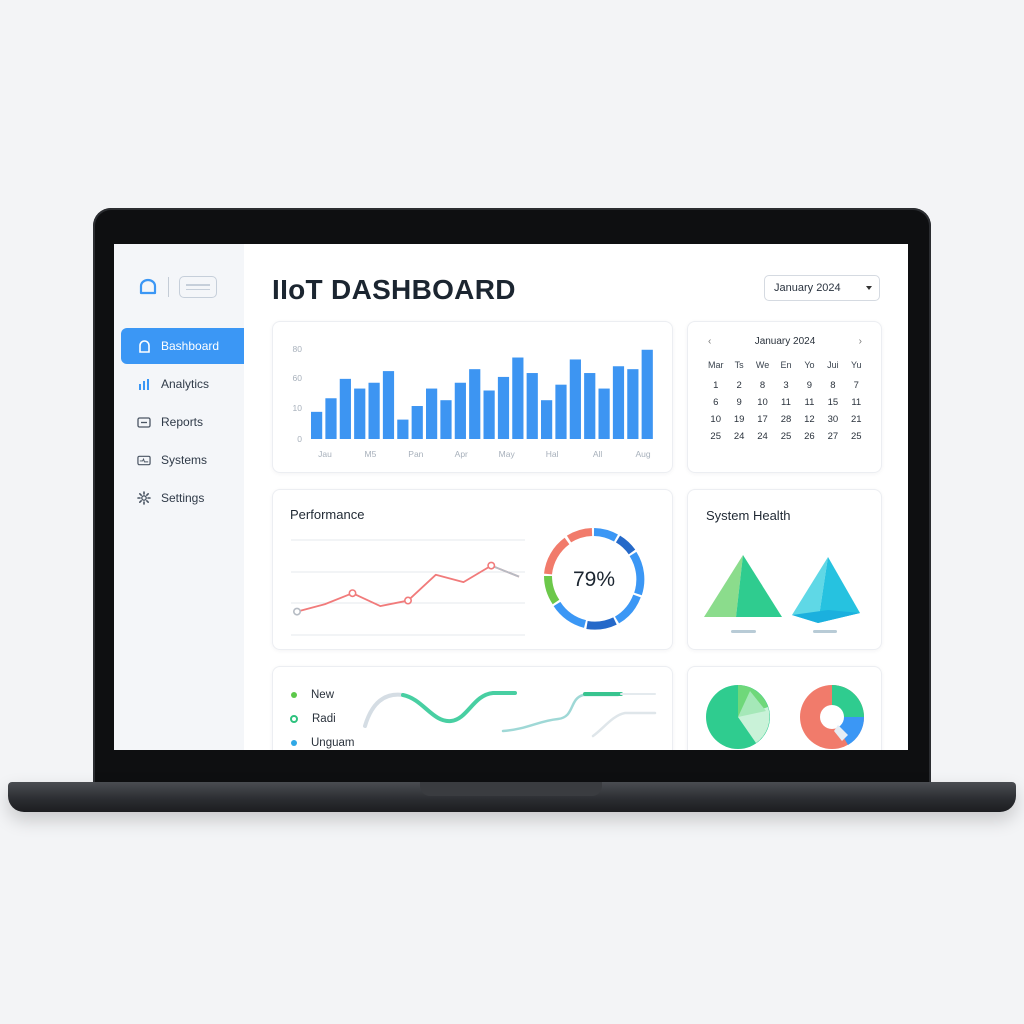 This screenshot has height=1024, width=1024. What do you see at coordinates (856, 385) in the screenshot?
I see `calendar-day: 7` at bounding box center [856, 385].